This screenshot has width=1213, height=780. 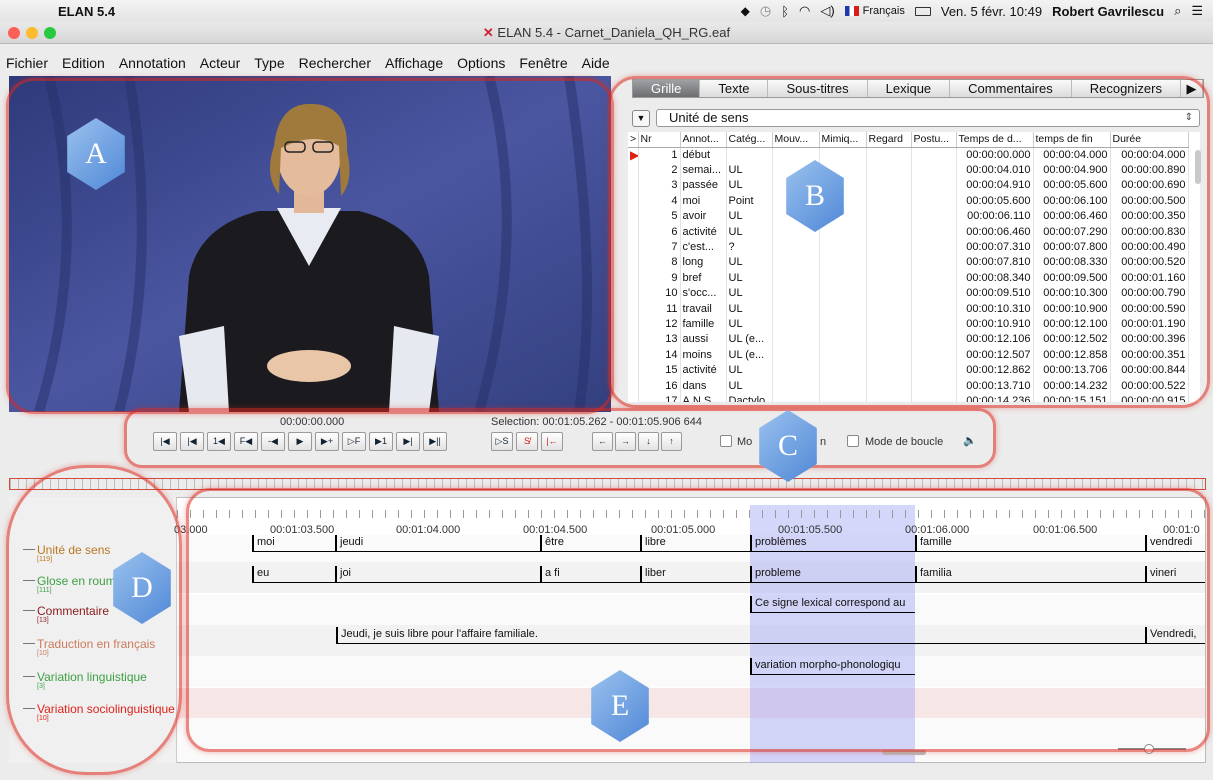 I want to click on menu-fichier: Fichier, so click(x=27, y=63).